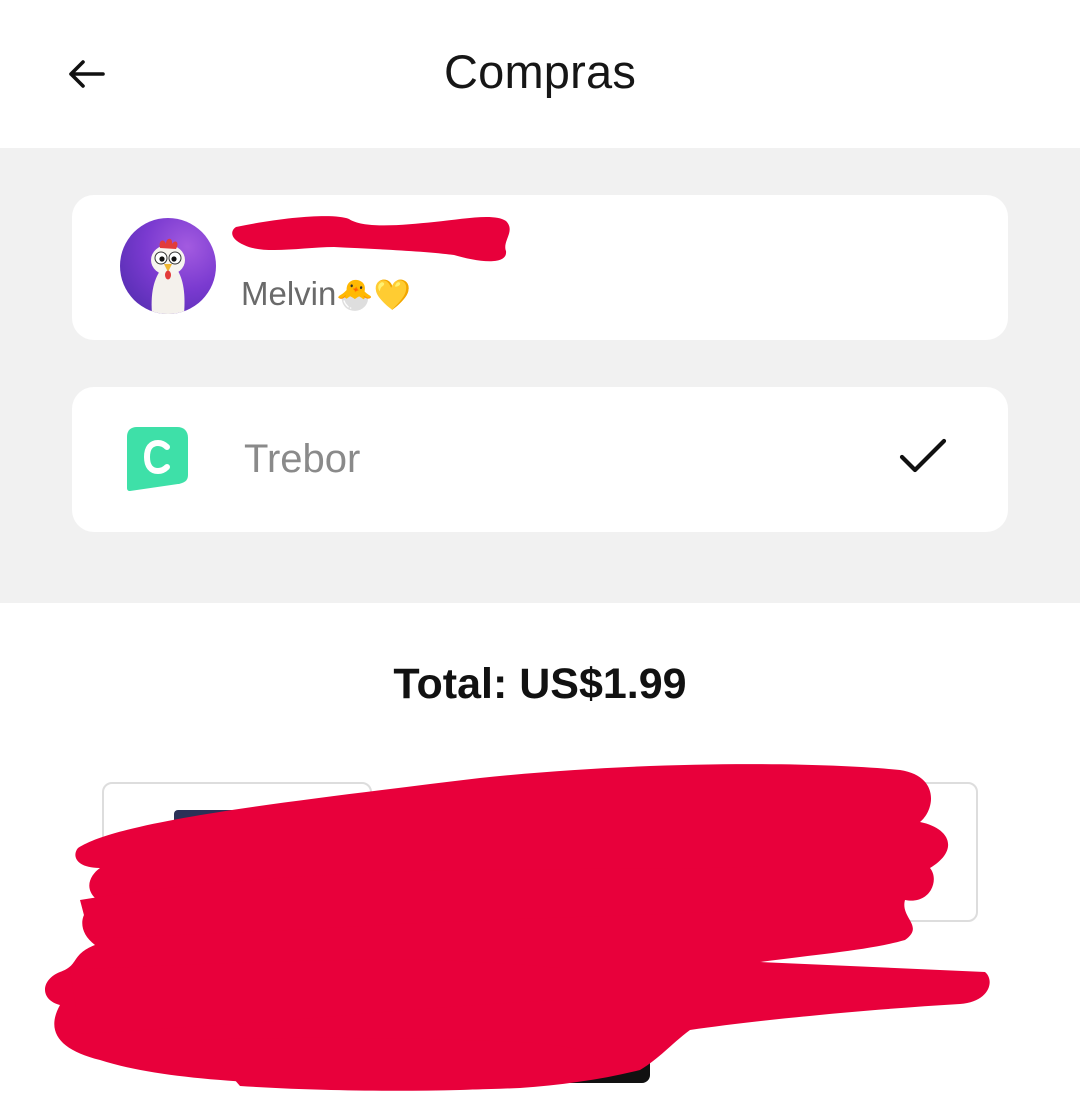 The image size is (1080, 1093). Describe the element at coordinates (374, 295) in the screenshot. I see `user-emojis: 🐣💛` at that location.